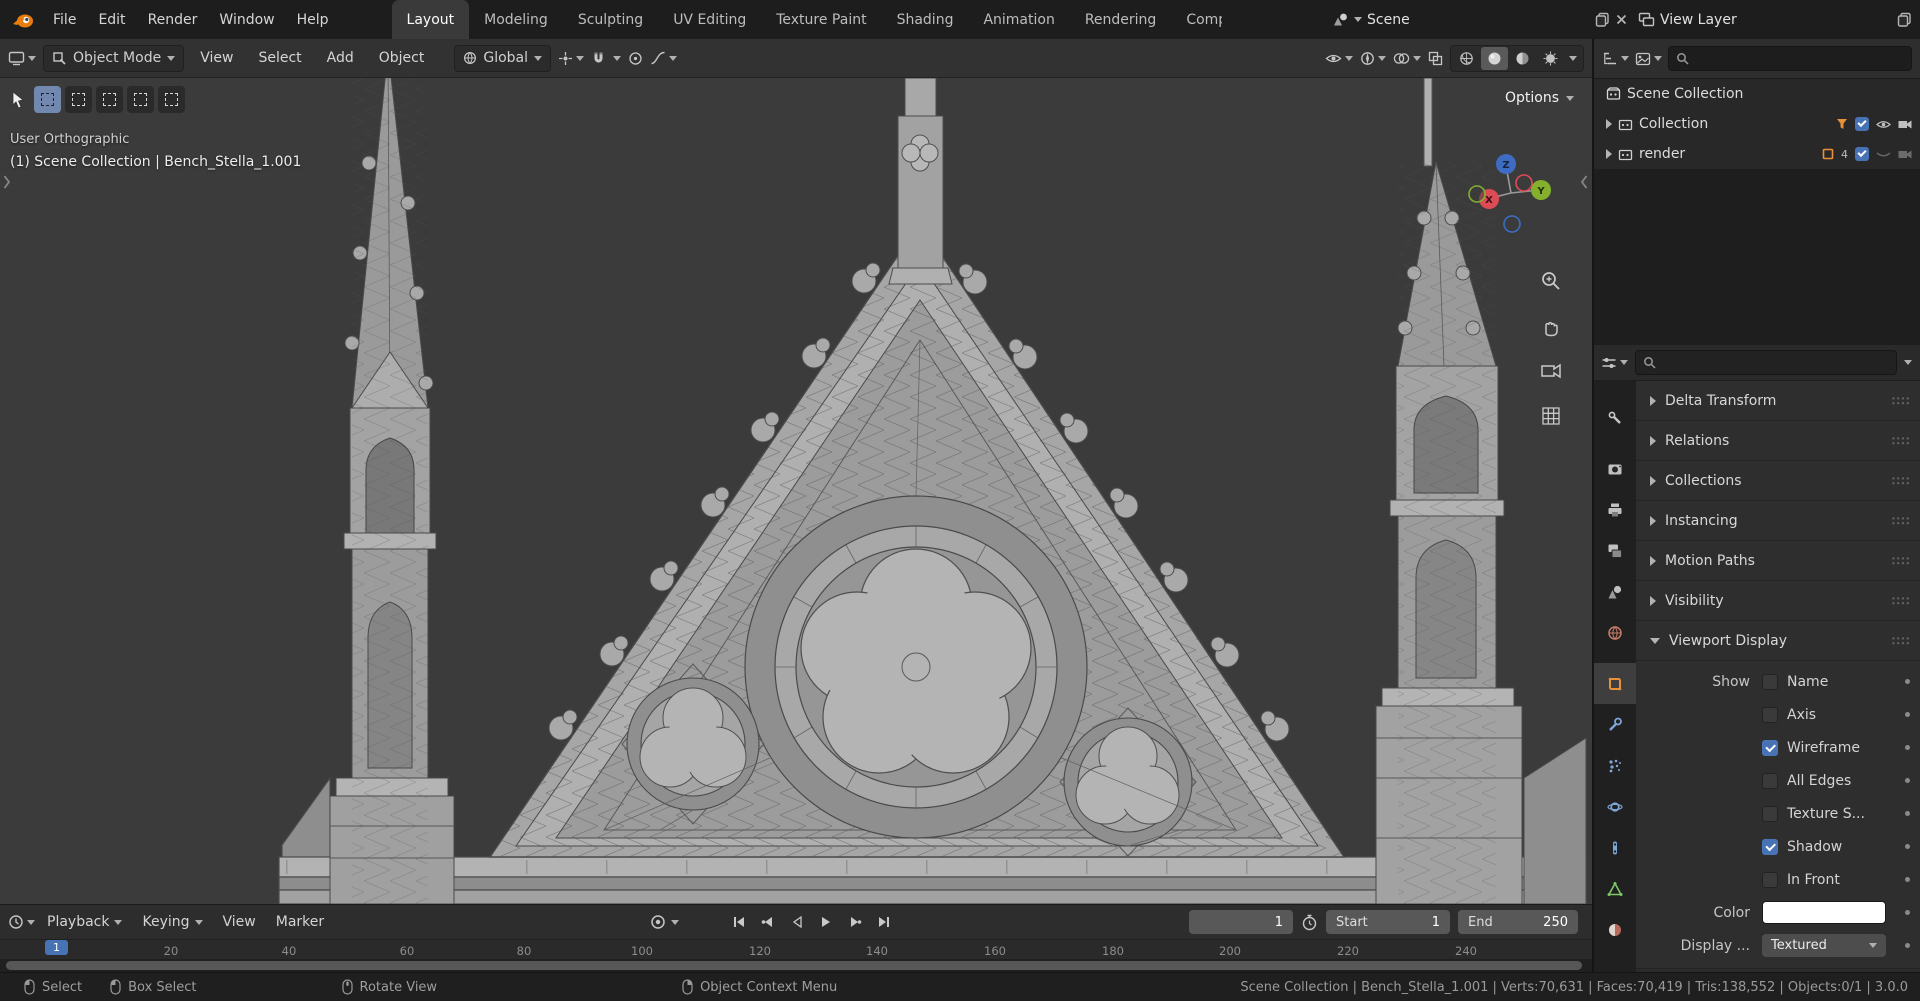 This screenshot has width=1920, height=1001. What do you see at coordinates (1770, 780) in the screenshot?
I see `checkbox-all-edges` at bounding box center [1770, 780].